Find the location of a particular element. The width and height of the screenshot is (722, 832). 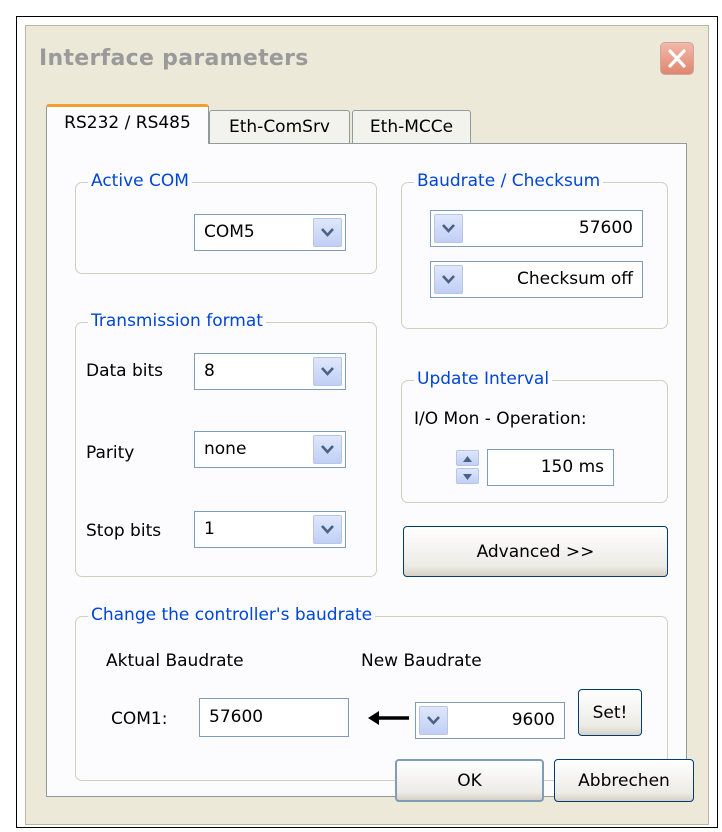

active-com-legend: Active COM is located at coordinates (140, 181).